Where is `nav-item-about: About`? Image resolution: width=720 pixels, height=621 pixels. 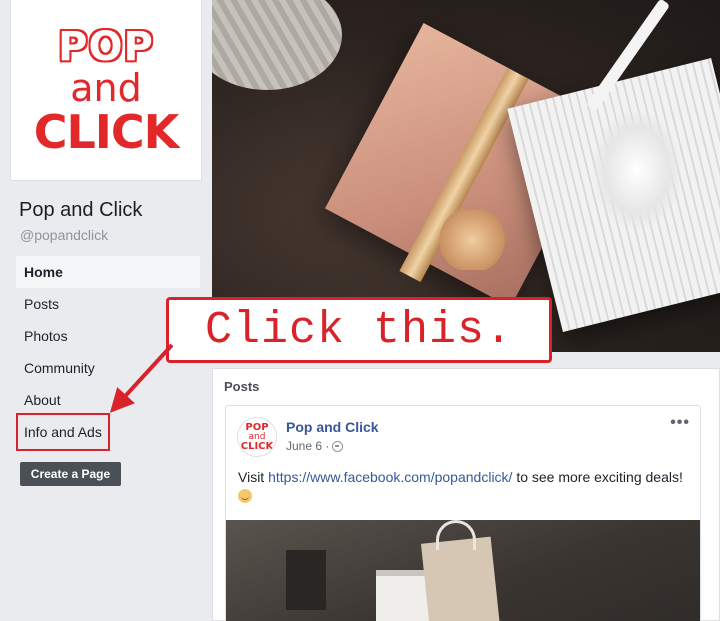
nav-item-about: About is located at coordinates (108, 400).